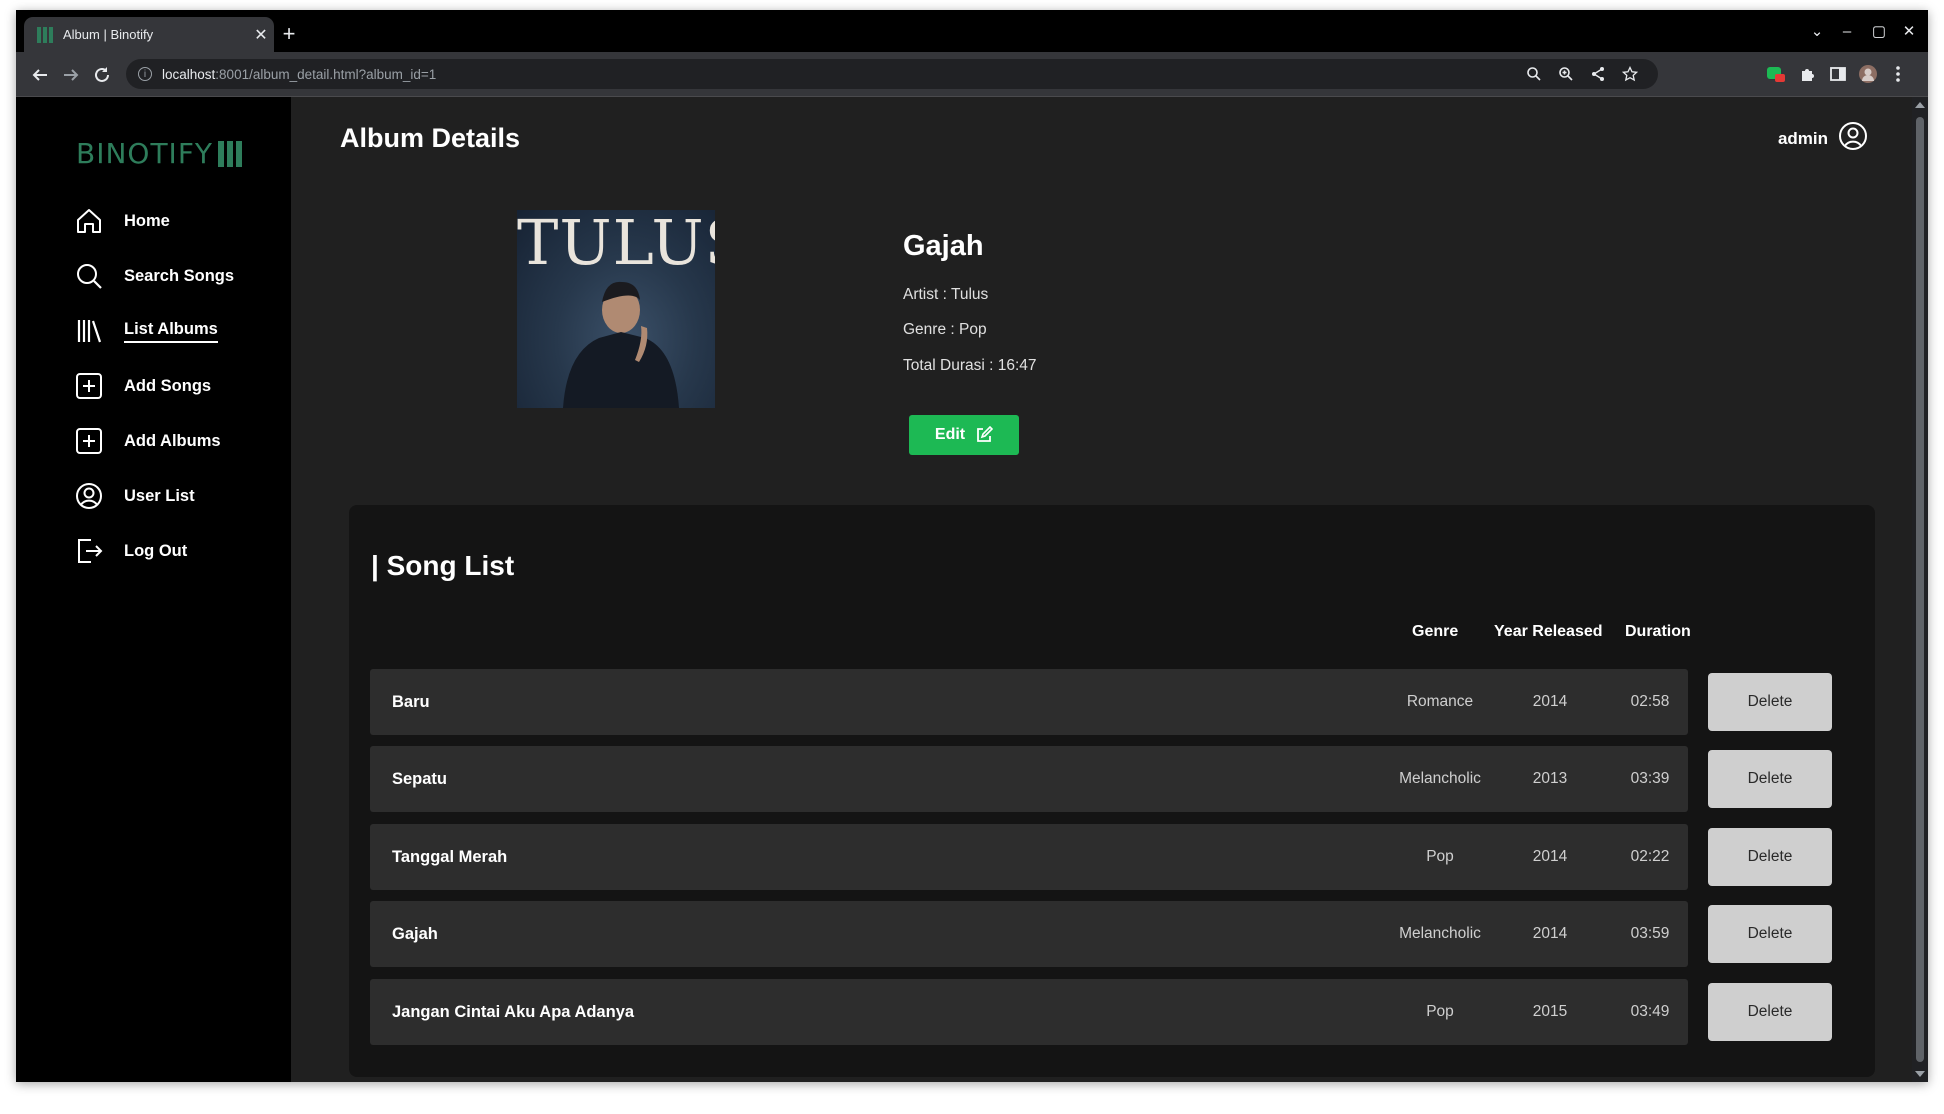  Describe the element at coordinates (230, 153) in the screenshot. I see `logo-bars-icon` at that location.